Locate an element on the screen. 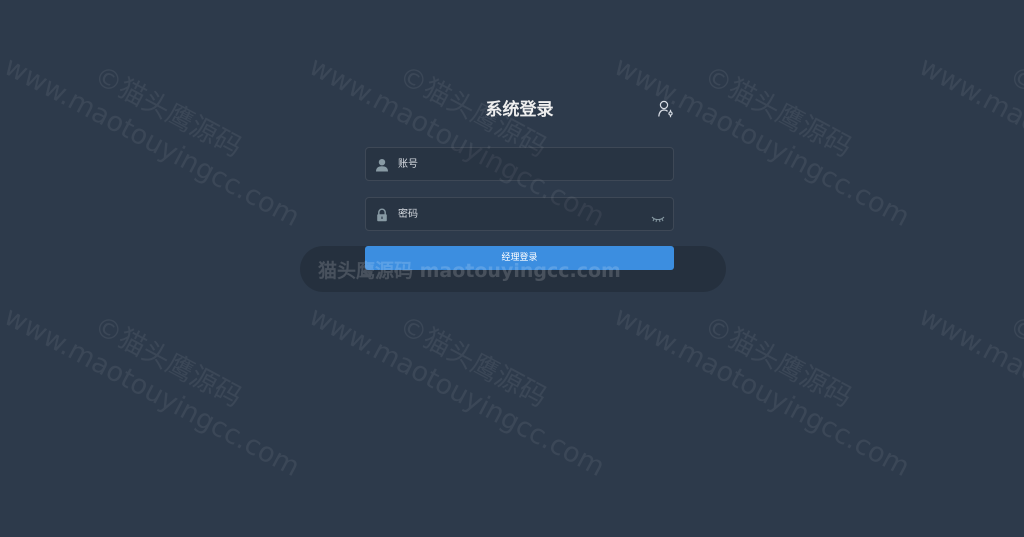 Image resolution: width=1024 pixels, height=537 pixels. title-row: 系统登录 is located at coordinates (519, 110).